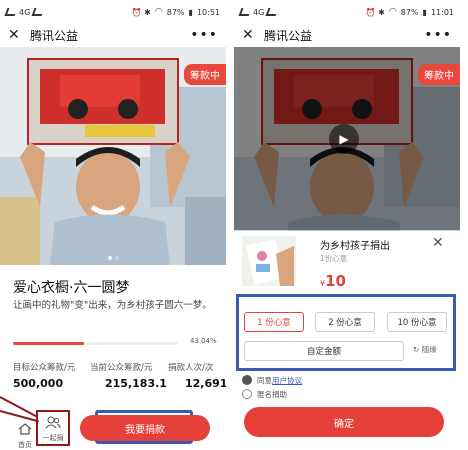 Image resolution: width=468 pixels, height=450 pixels. I want to click on sheet-project-name: 为乡村孩子捐出, so click(355, 246).